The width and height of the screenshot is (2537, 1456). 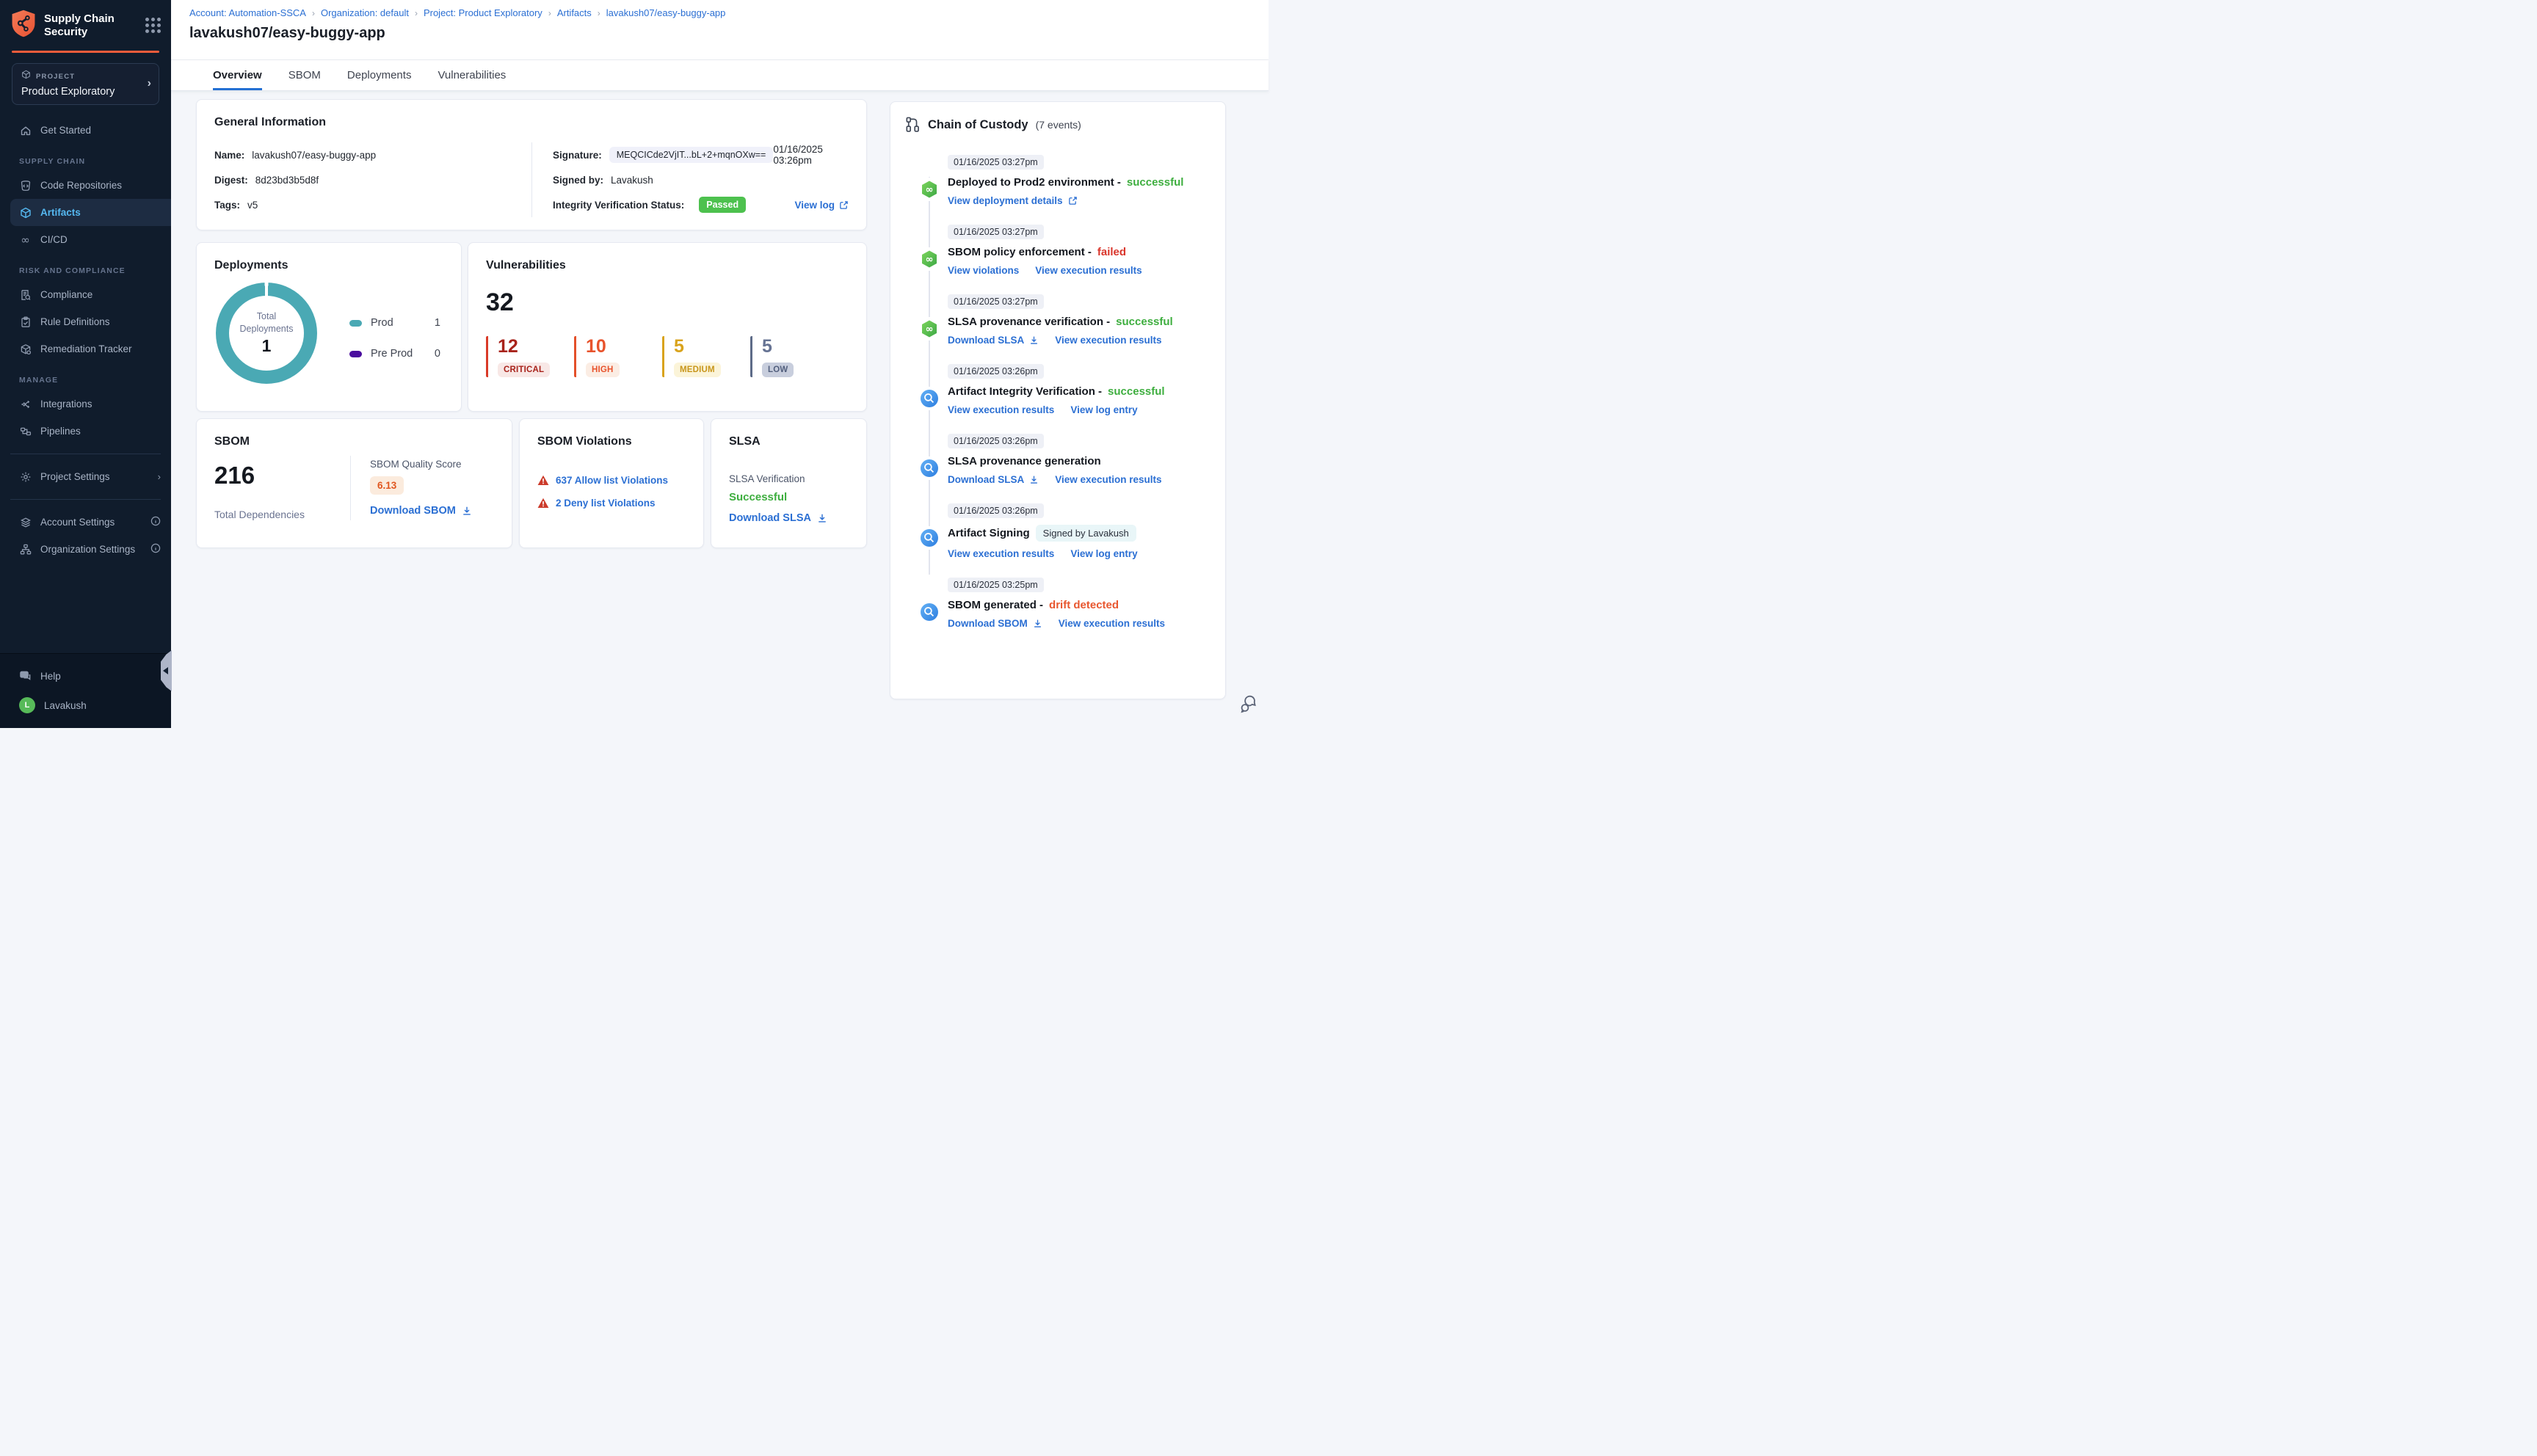 What do you see at coordinates (483, 12) in the screenshot?
I see `breadcrumb-project: Project: Product Exploratory` at bounding box center [483, 12].